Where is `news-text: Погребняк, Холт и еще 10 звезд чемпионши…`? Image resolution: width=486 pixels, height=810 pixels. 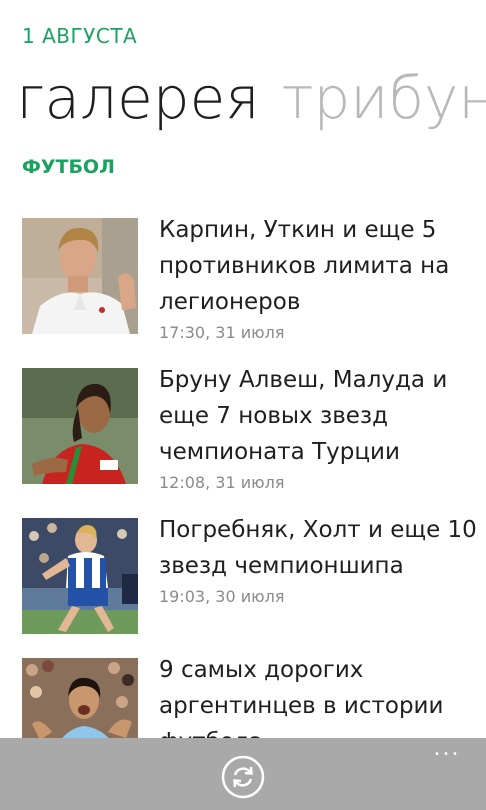
news-text: Погребняк, Холт и еще 10 звезд чемпионши… is located at coordinates (319, 560).